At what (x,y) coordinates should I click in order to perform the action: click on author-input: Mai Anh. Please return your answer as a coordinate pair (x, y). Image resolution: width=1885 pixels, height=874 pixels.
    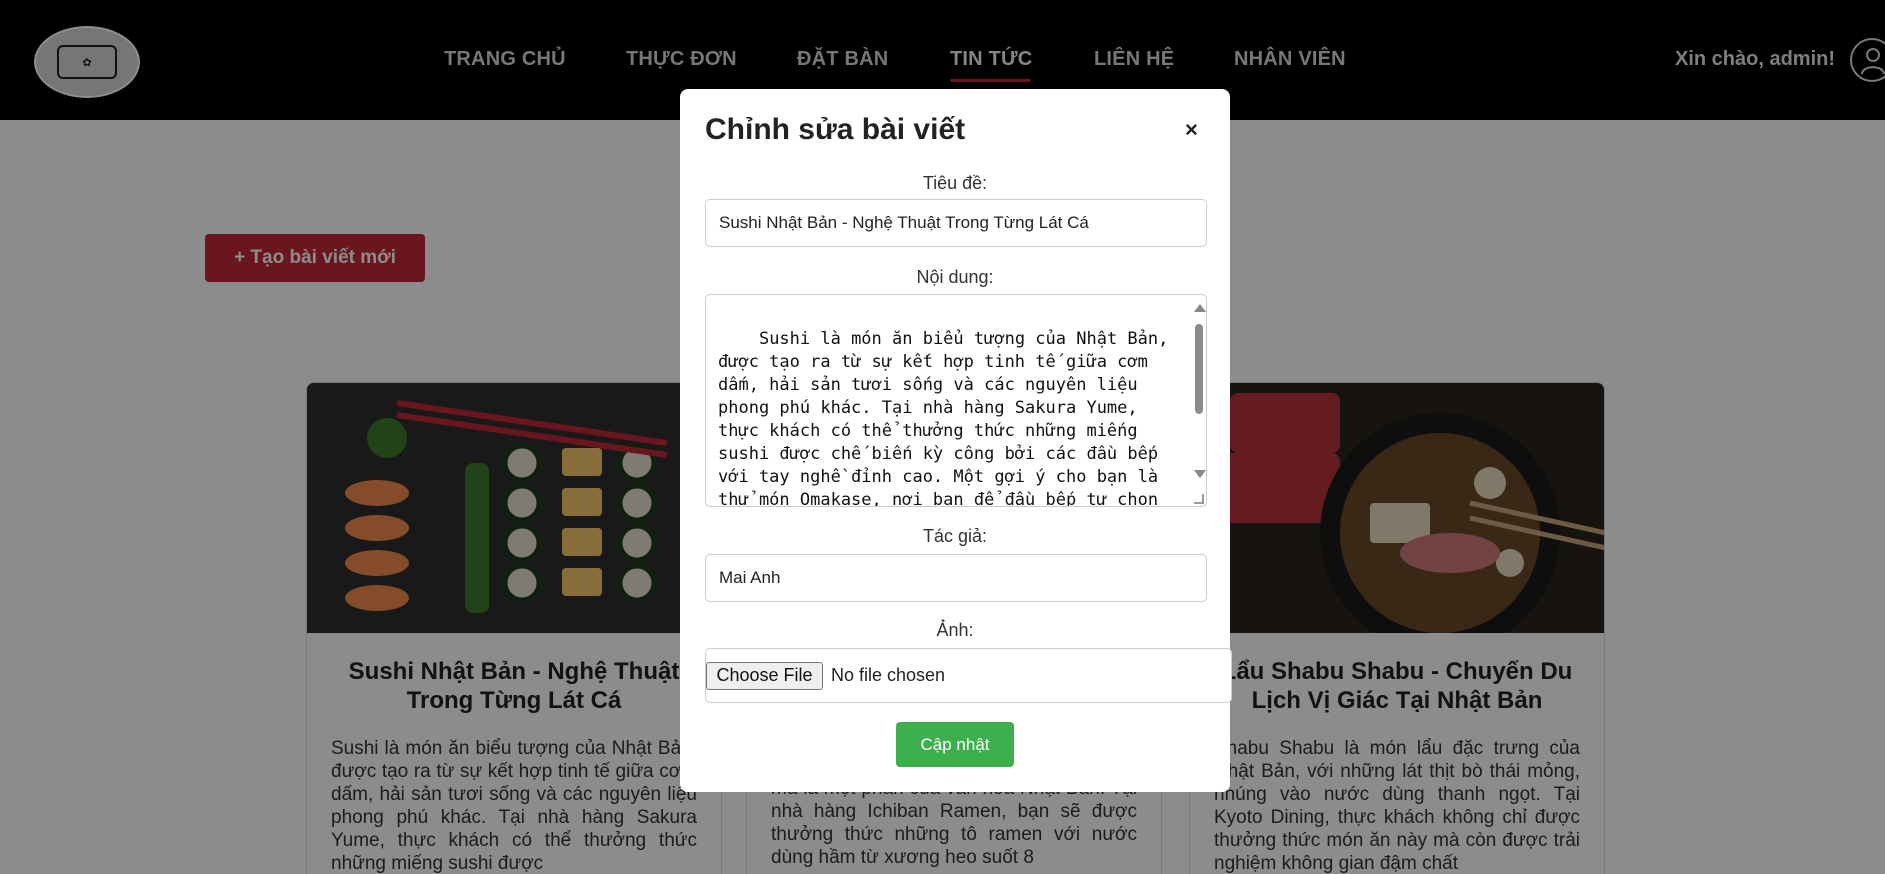
    Looking at the image, I should click on (956, 578).